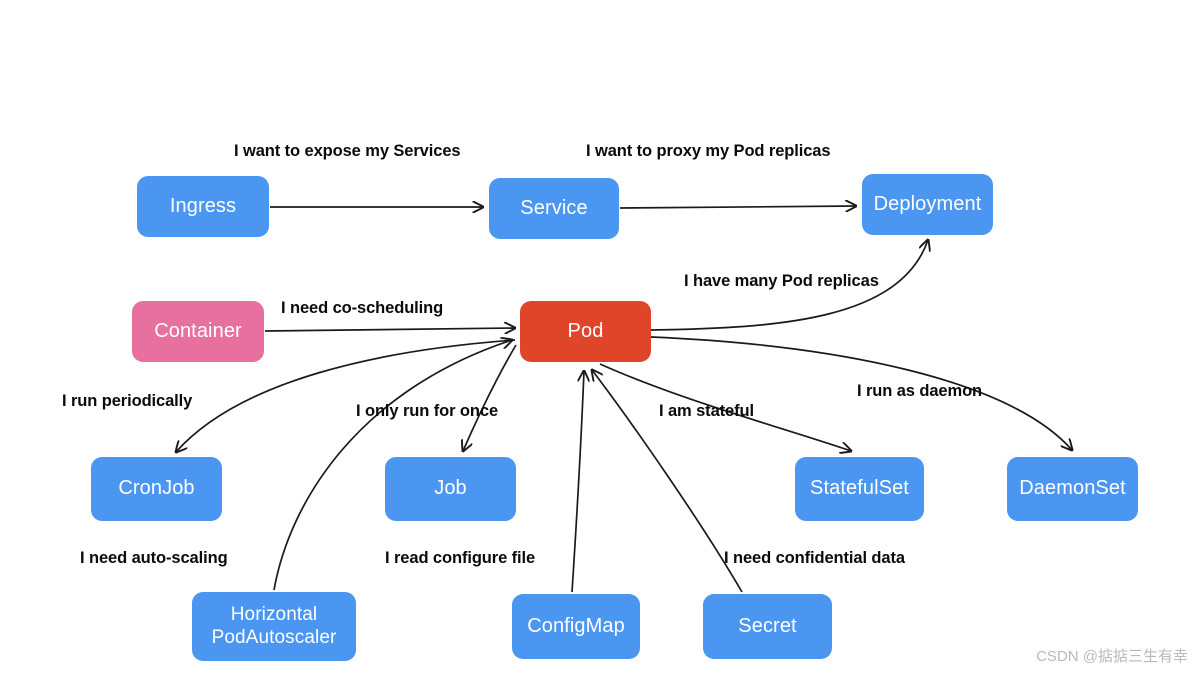 This screenshot has width=1200, height=675. I want to click on edge-label-hpa-pod: I need auto-scaling, so click(154, 558).